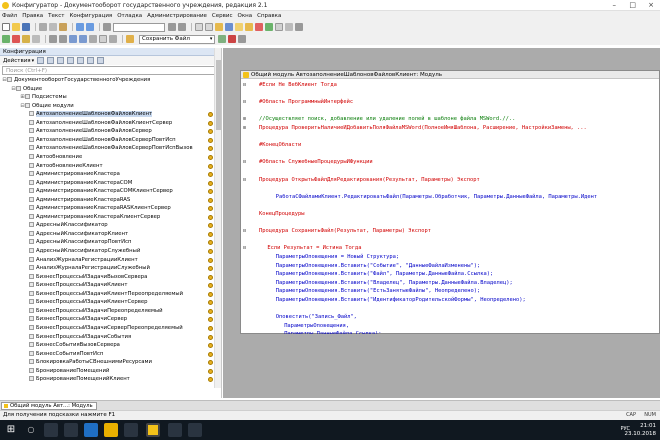 This screenshot has width=660, height=440. What do you see at coordinates (107, 260) in the screenshot?
I see `tree-item: АнализЖурналаРегистрацииКлиент` at bounding box center [107, 260].